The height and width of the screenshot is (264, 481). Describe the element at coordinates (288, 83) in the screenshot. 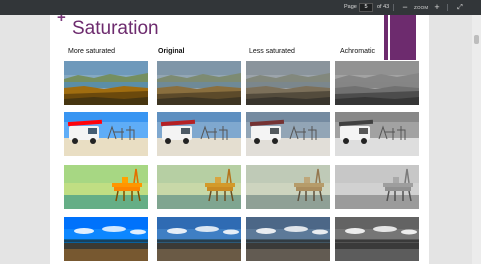

I see `photo-coastal-landscape-less-saturated` at that location.